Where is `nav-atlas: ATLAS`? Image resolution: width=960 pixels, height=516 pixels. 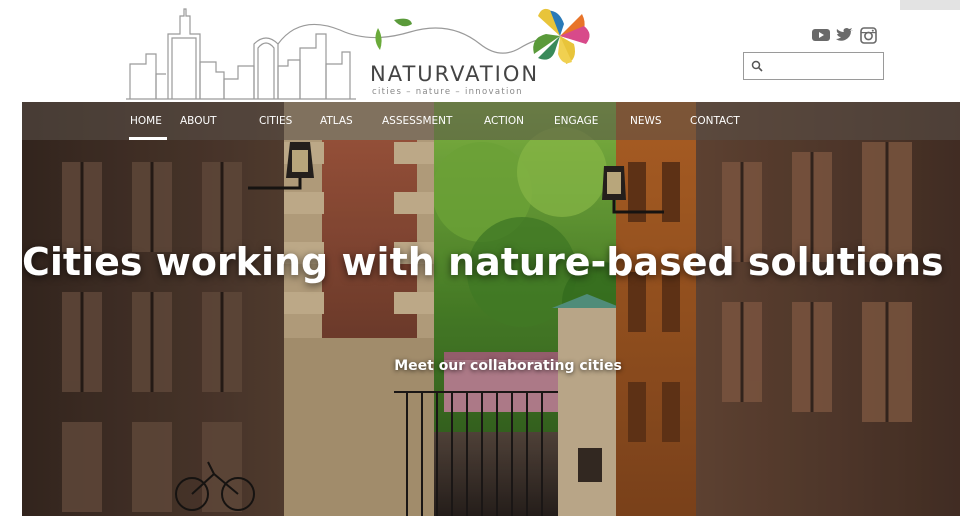
nav-atlas: ATLAS is located at coordinates (336, 121).